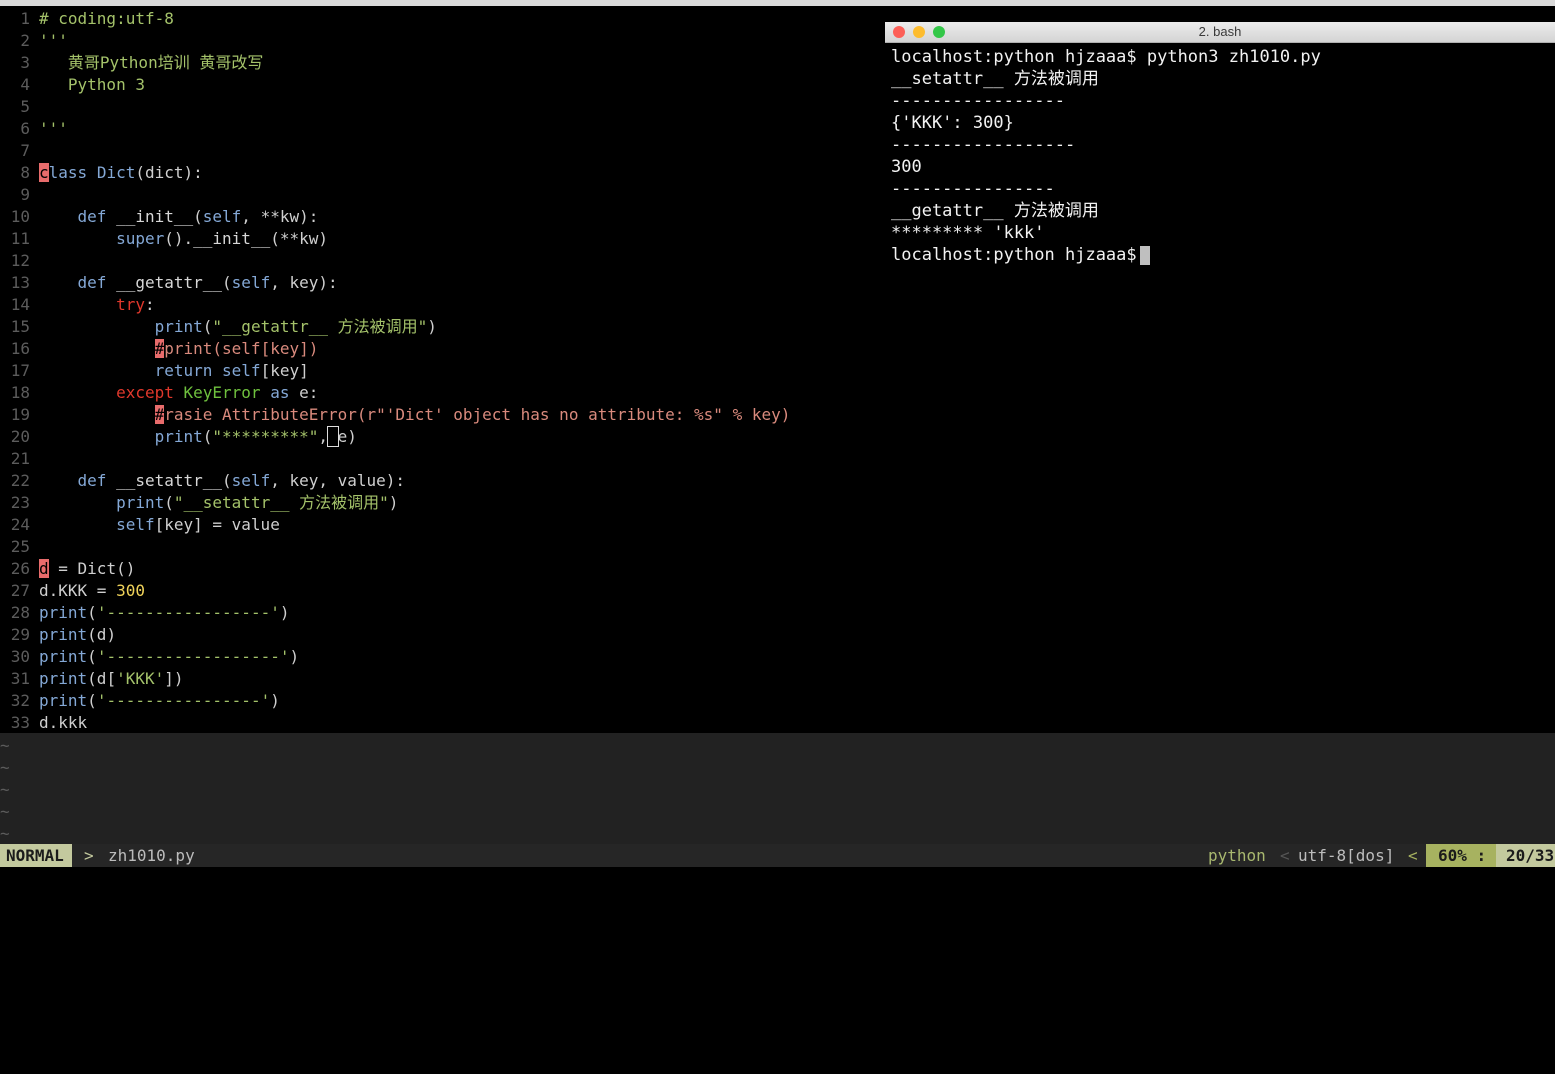  What do you see at coordinates (169, 172) in the screenshot?
I see `code-token: (dict):` at bounding box center [169, 172].